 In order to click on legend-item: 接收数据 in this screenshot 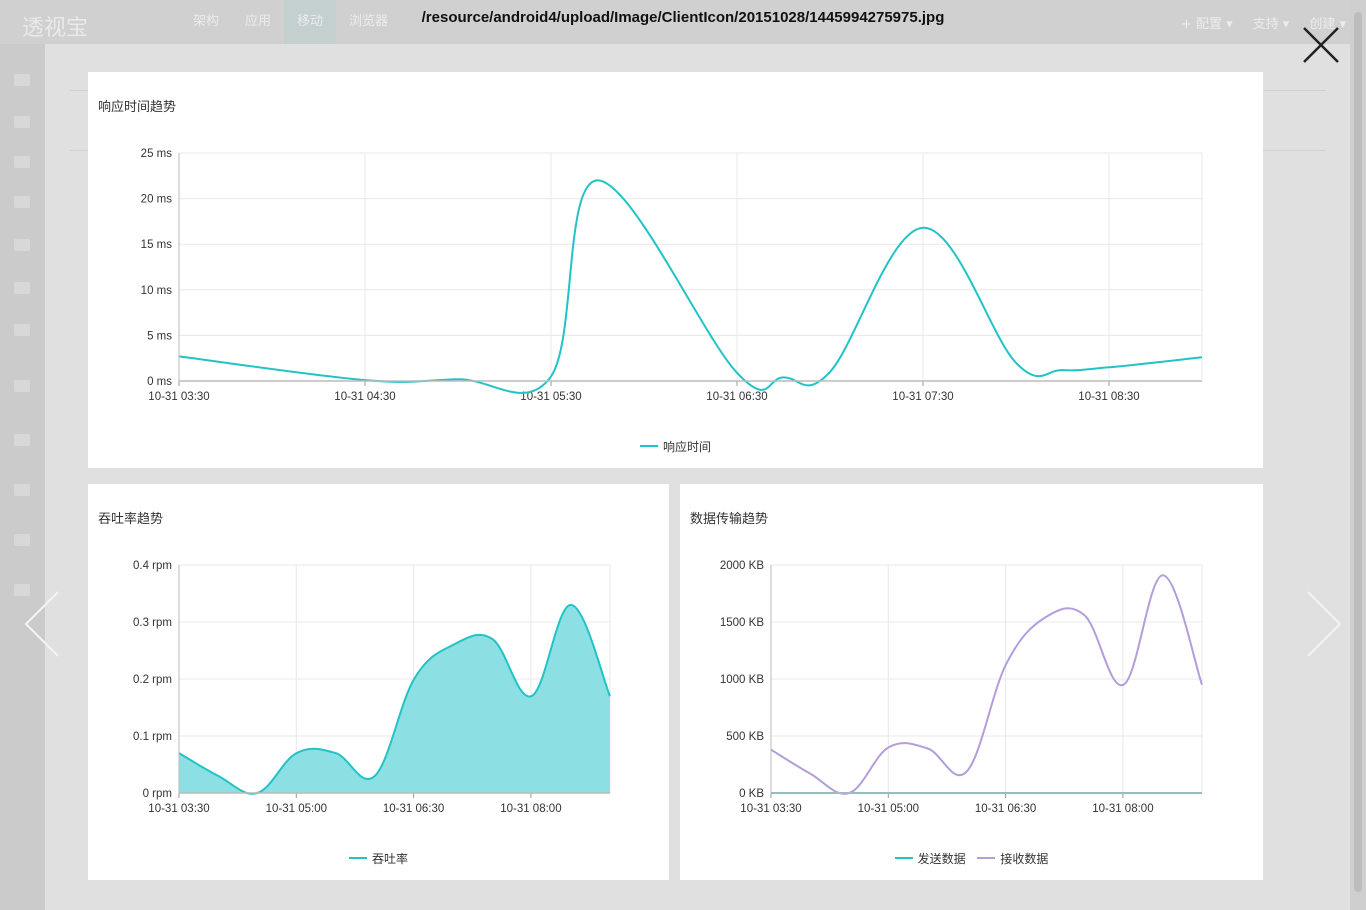, I will do `click(1012, 858)`.